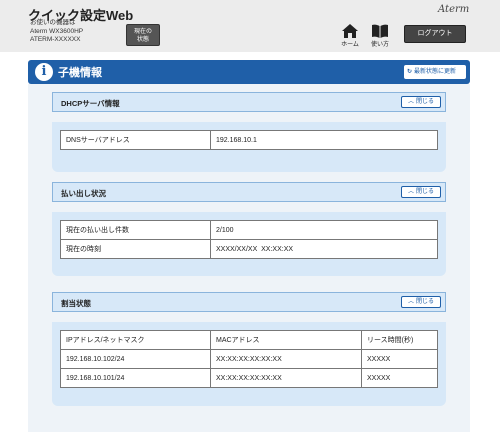 This screenshot has width=500, height=432. Describe the element at coordinates (135, 359) in the screenshot. I see `ip-cell: 192.168.10.102/24` at that location.